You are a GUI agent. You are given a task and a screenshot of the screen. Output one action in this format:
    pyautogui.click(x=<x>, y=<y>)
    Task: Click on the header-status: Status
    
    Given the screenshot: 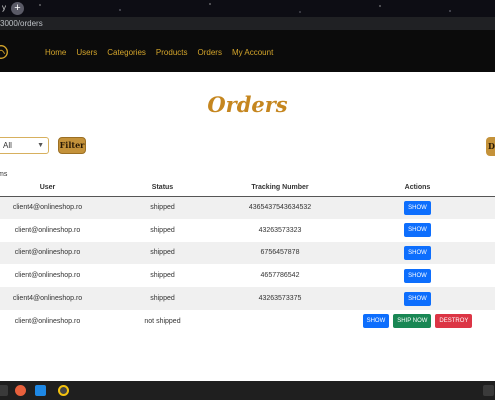 What is the action you would take?
    pyautogui.click(x=162, y=188)
    